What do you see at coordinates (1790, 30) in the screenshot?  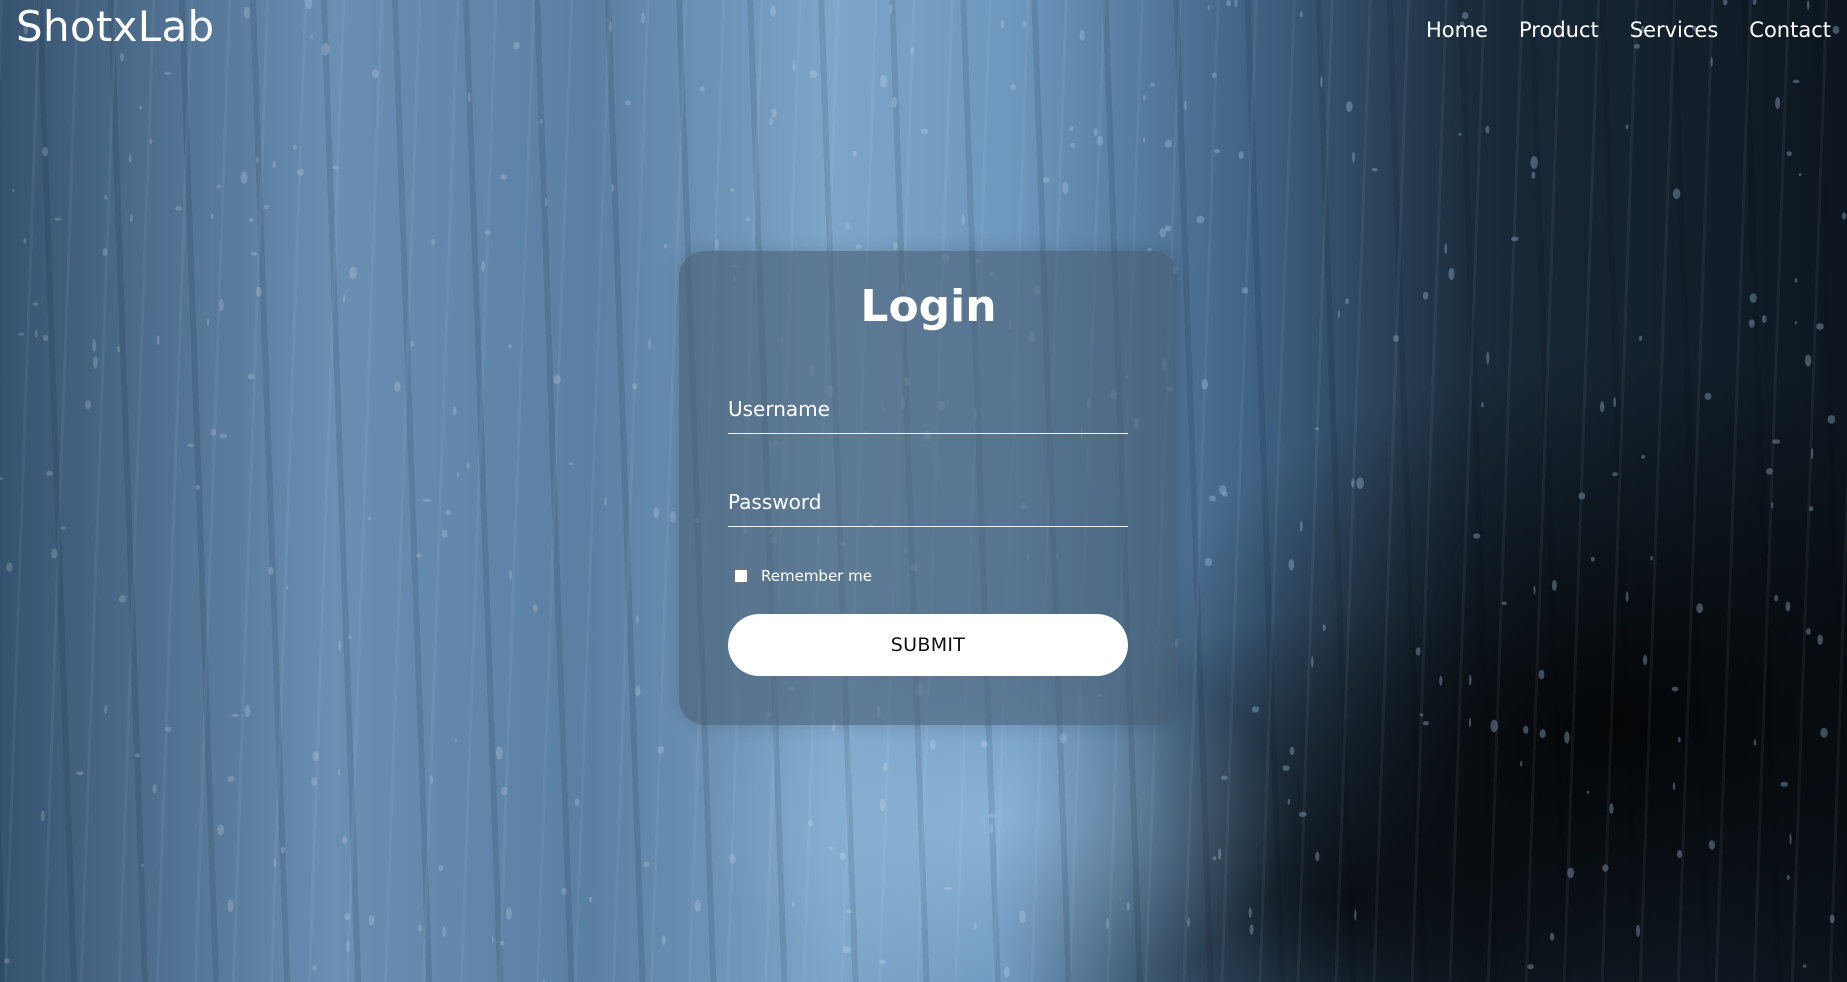 I see `nav-link-contact: Contact` at bounding box center [1790, 30].